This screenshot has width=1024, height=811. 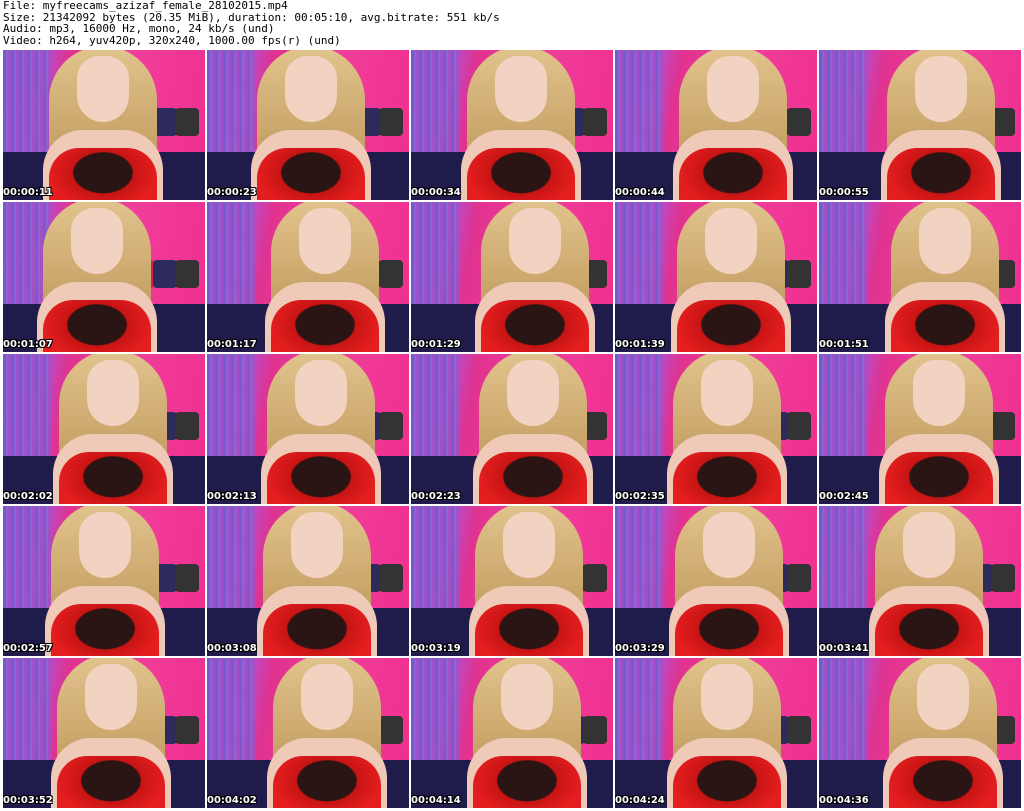 What do you see at coordinates (844, 344) in the screenshot?
I see `thumbnail-timestamp: 00:01:51` at bounding box center [844, 344].